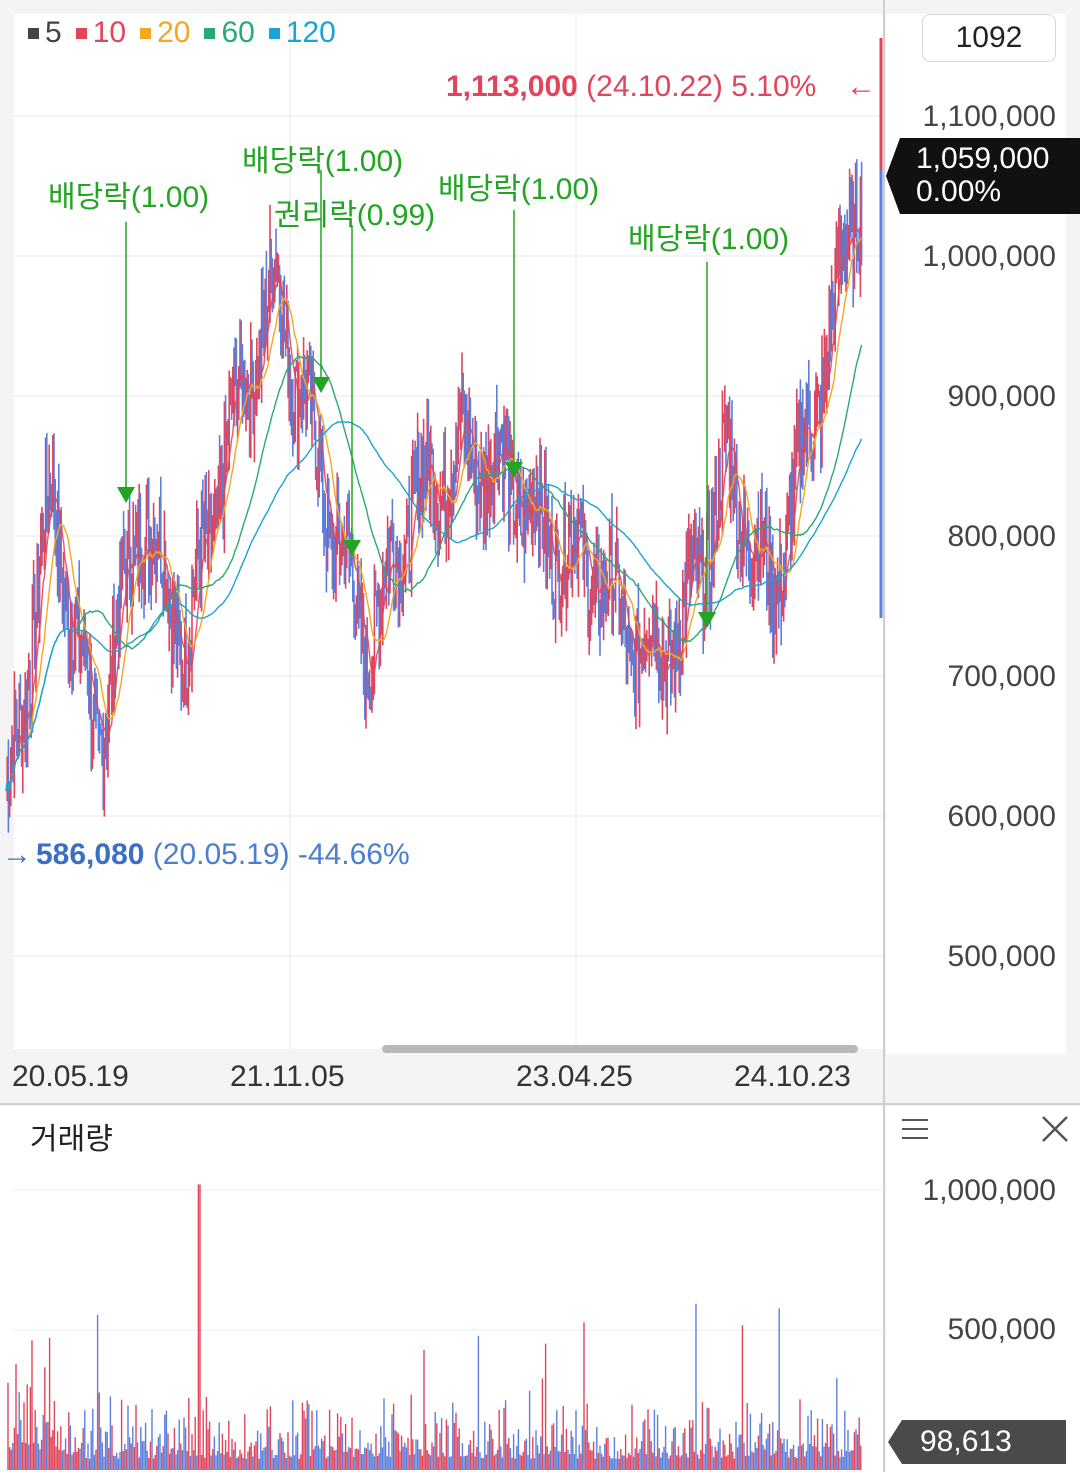 The width and height of the screenshot is (1080, 1472). What do you see at coordinates (1001, 816) in the screenshot?
I see `y-tick-label: 600,000` at bounding box center [1001, 816].